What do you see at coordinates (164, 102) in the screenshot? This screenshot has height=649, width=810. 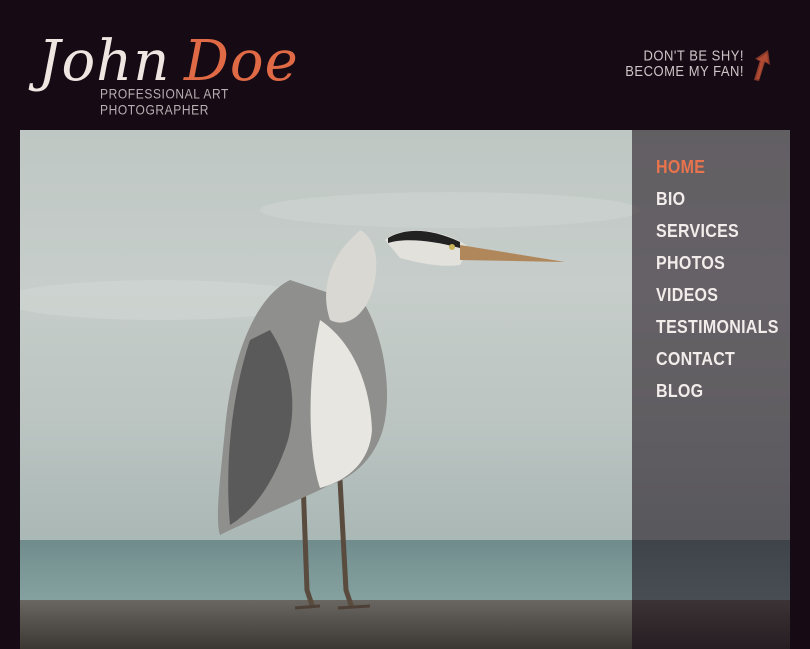 I see `tagline: PROFESSIONAL ART PHOTOGRAPHER` at bounding box center [164, 102].